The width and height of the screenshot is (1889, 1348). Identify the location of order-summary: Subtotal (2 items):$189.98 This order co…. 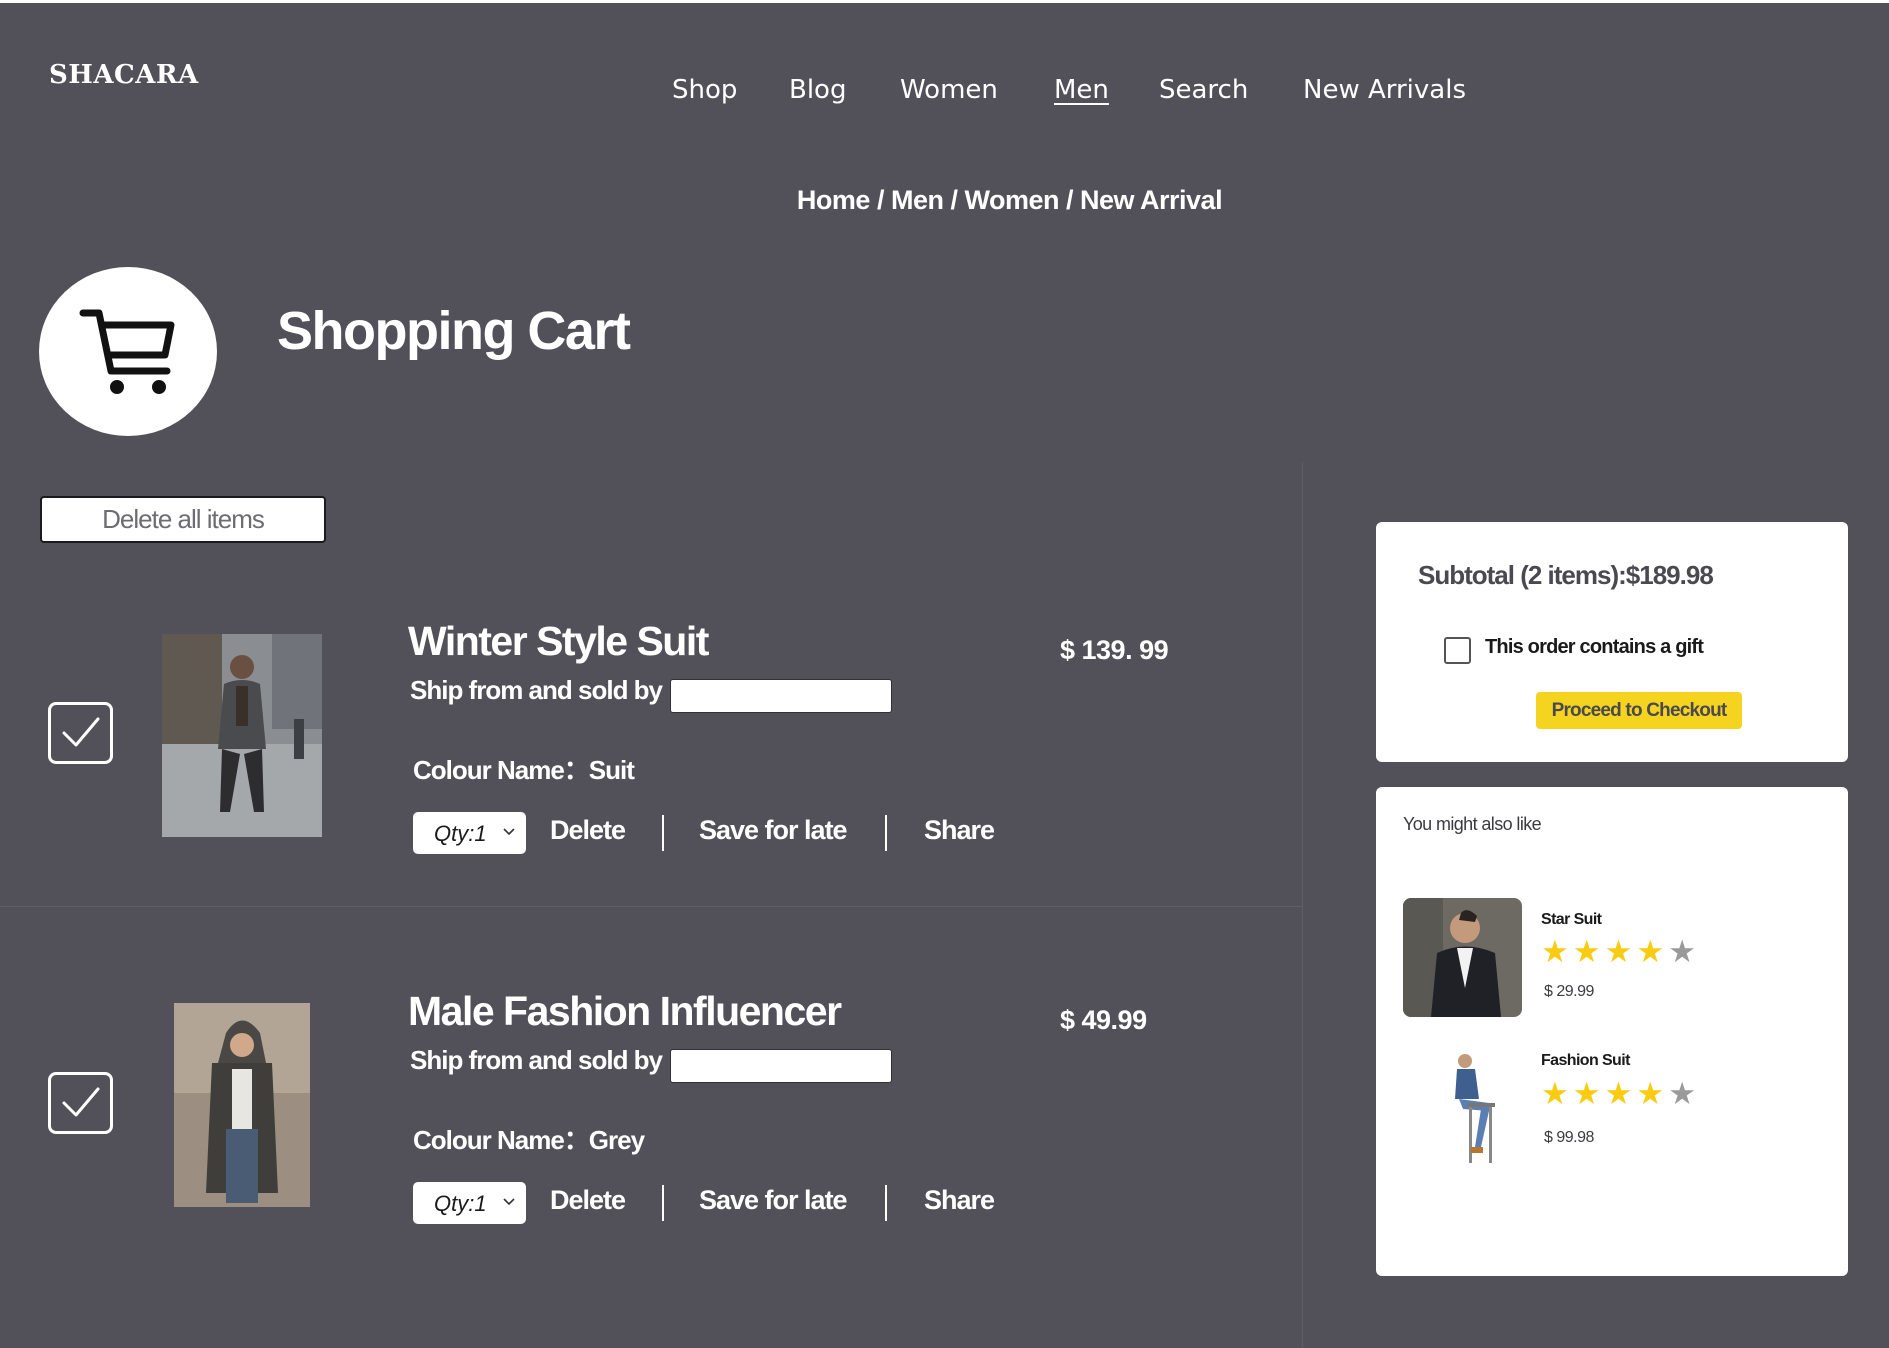
(1612, 642).